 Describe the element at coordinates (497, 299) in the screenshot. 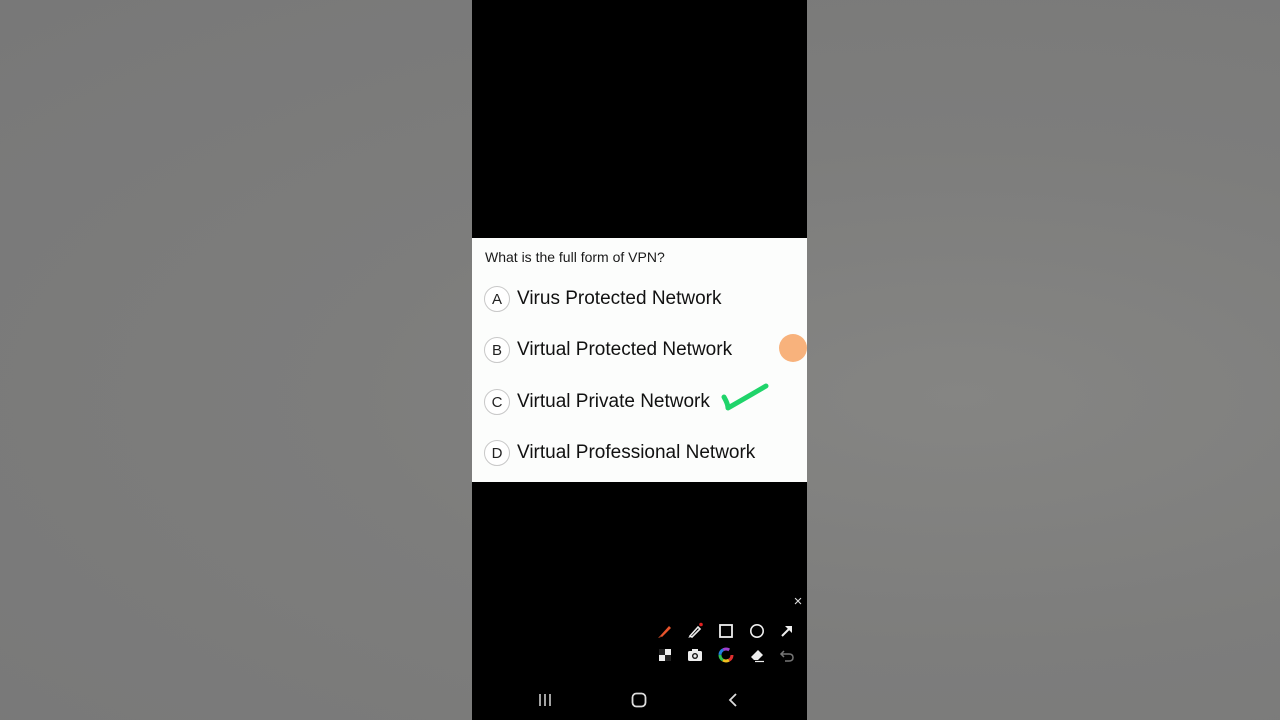

I see `option-letter: A` at that location.